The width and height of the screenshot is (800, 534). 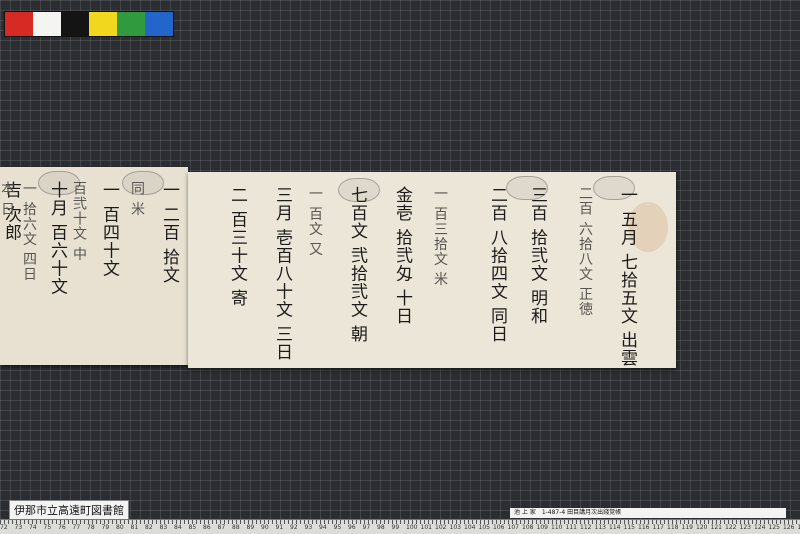 I want to click on handwritten-column: 一 拾六文 四日, so click(x=29, y=231).